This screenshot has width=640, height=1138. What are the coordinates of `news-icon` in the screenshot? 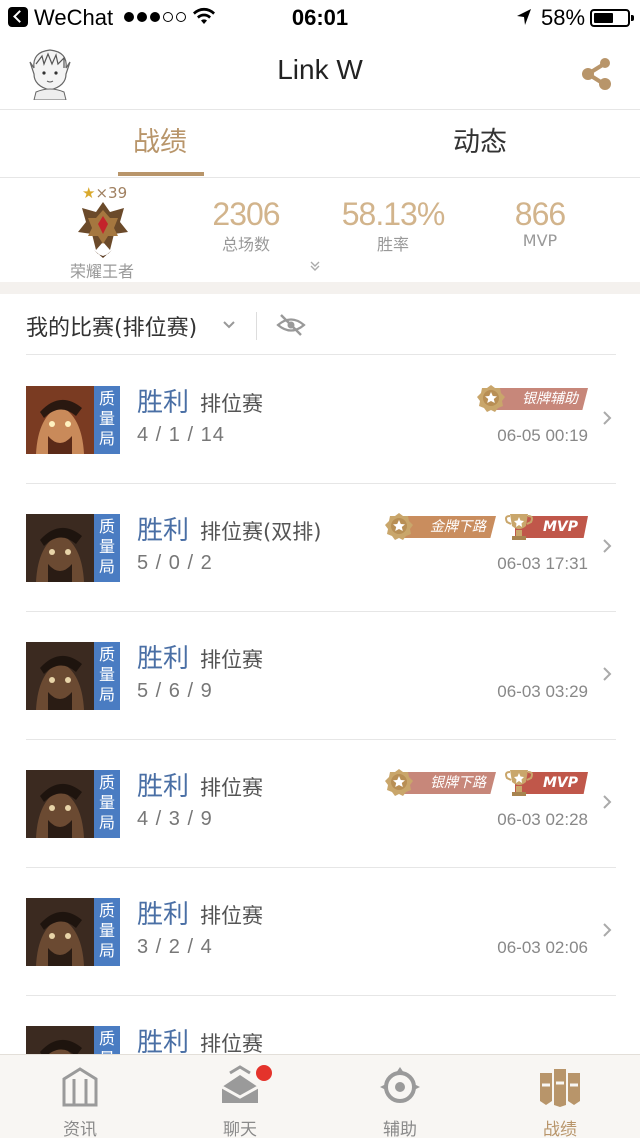 It's located at (80, 1087).